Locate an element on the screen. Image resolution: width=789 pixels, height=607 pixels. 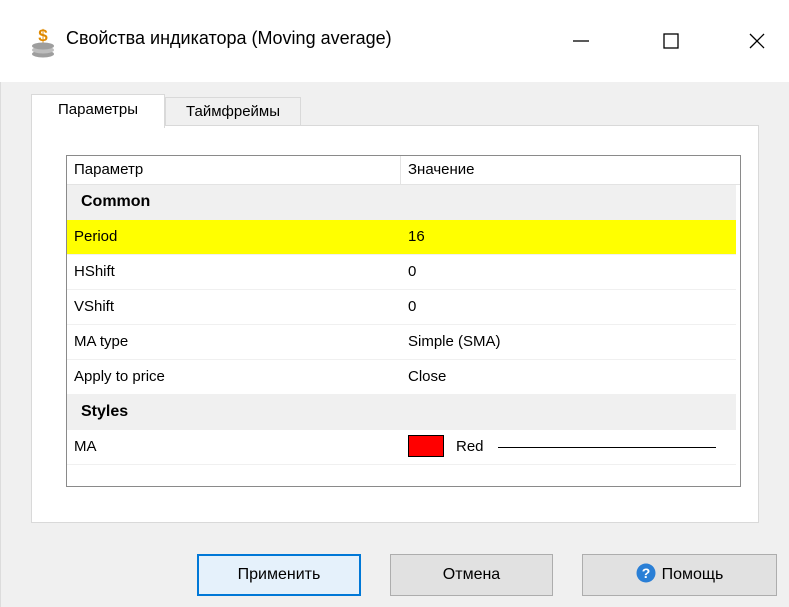
group-row-common: Common is located at coordinates (401, 202).